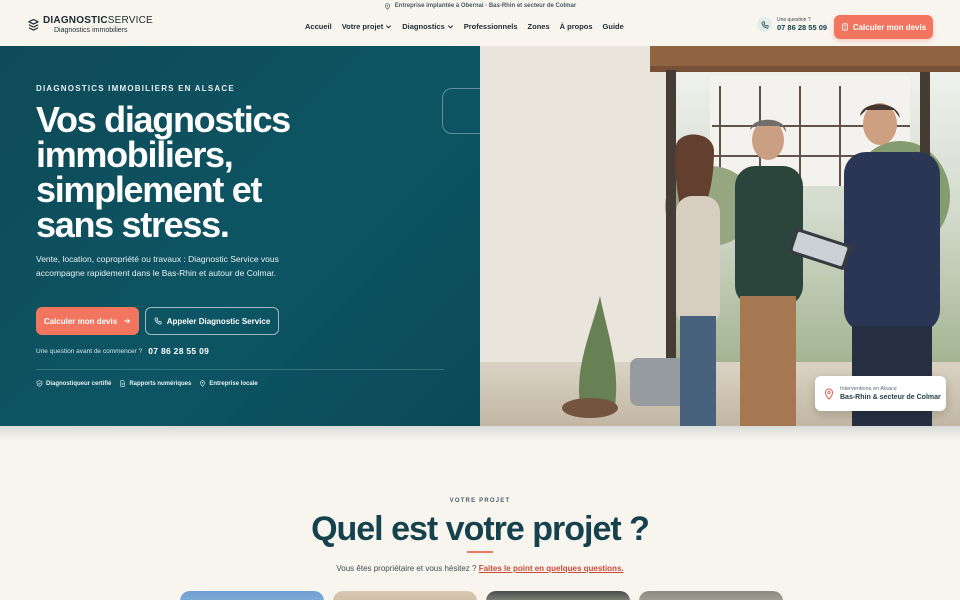 This screenshot has width=960, height=600. I want to click on quiz-link: Faites le point en quelques questions., so click(551, 568).